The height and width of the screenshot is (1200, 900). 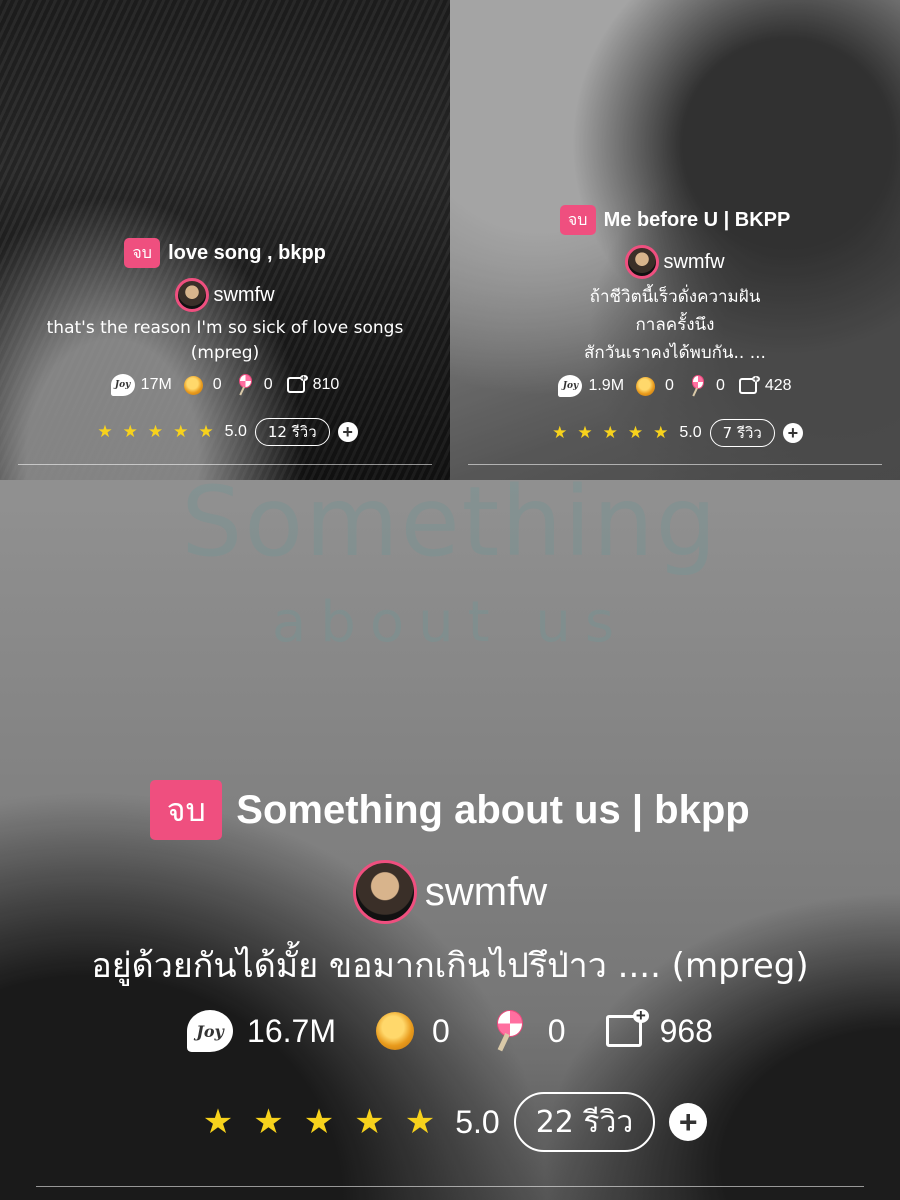 What do you see at coordinates (156, 384) in the screenshot?
I see `joy-count: 17M` at bounding box center [156, 384].